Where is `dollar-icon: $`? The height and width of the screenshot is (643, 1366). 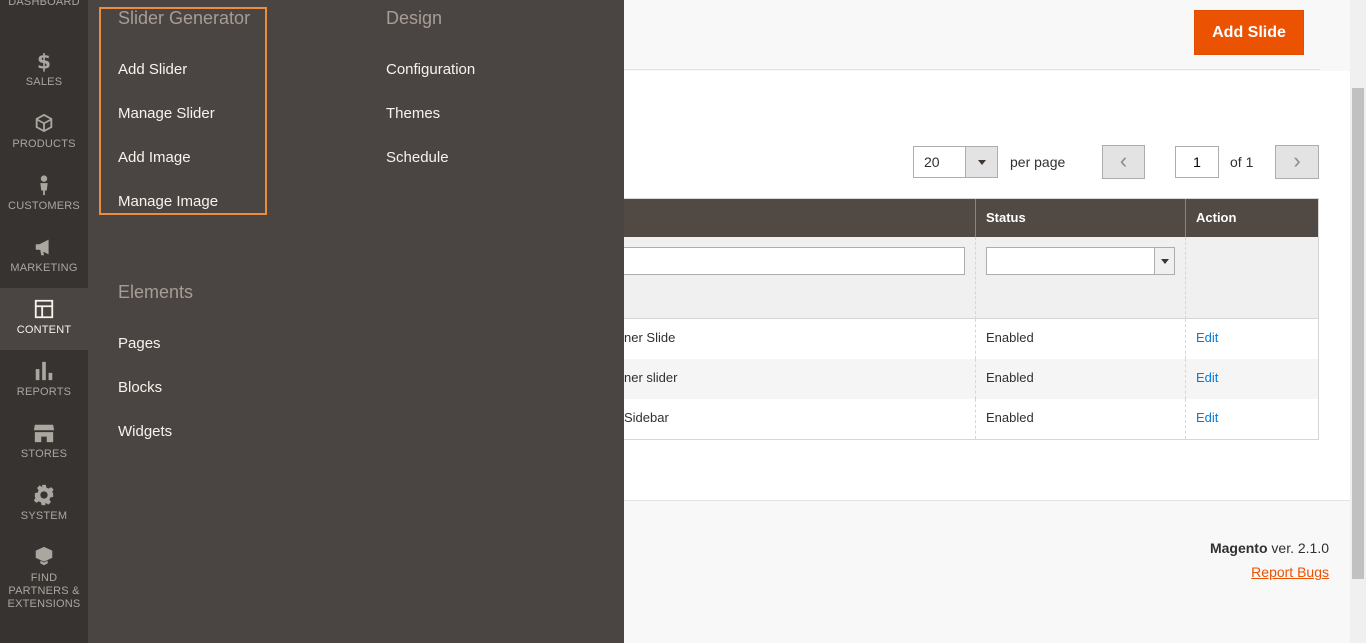 dollar-icon: $ is located at coordinates (44, 61).